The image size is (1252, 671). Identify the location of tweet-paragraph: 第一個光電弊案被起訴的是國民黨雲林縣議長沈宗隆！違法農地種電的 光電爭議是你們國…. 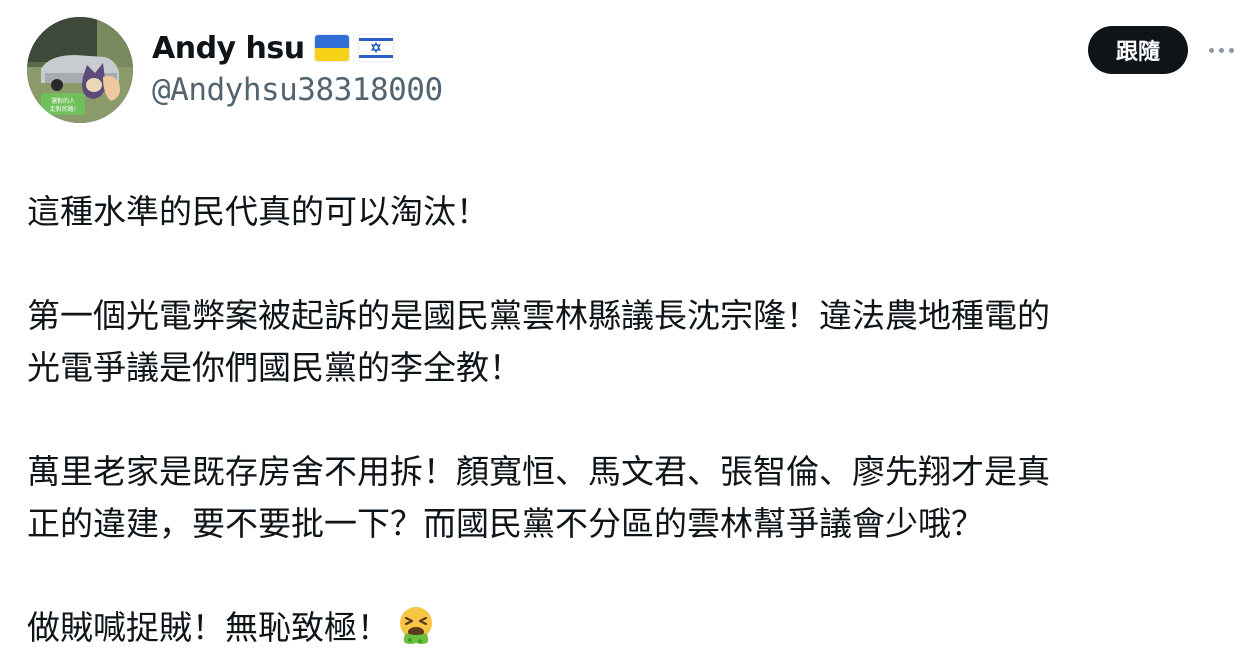
(538, 341).